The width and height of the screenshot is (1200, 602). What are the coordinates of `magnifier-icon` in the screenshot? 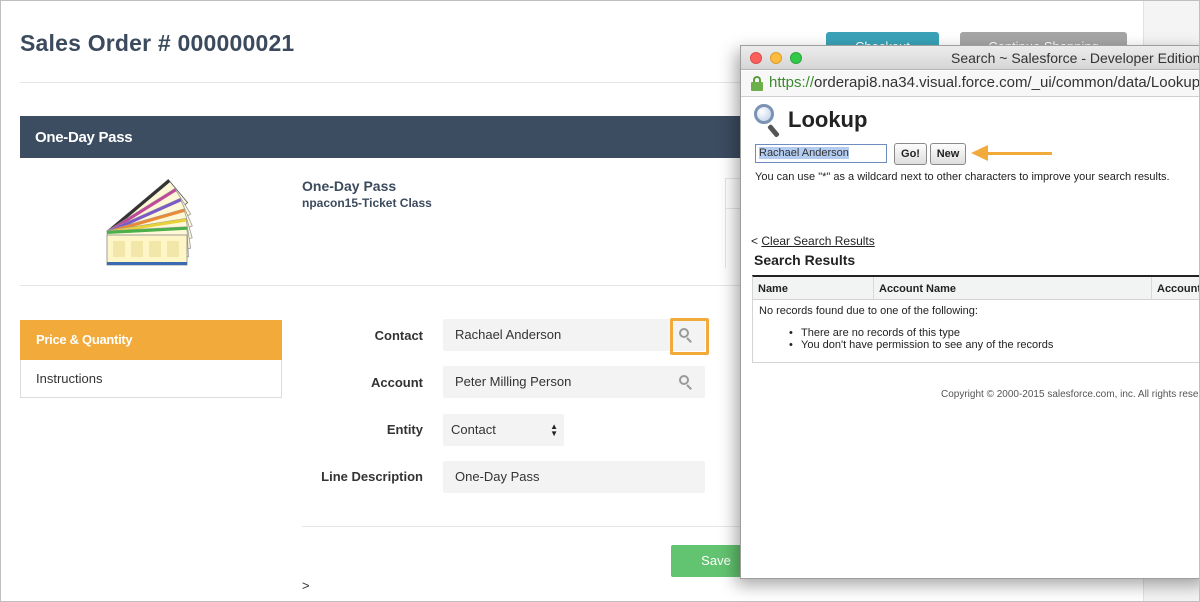 It's located at (767, 121).